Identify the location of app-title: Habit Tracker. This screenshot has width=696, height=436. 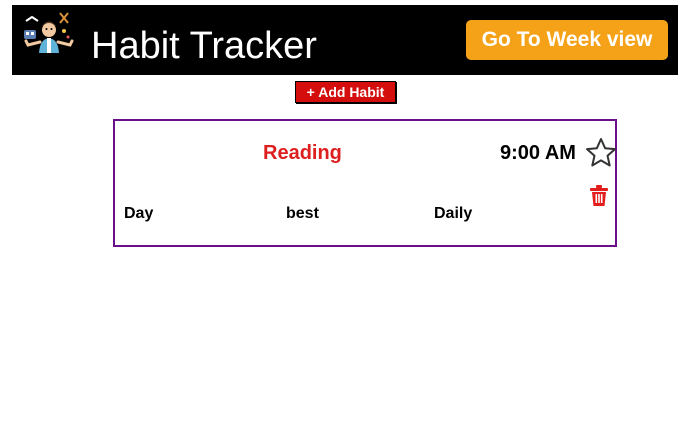
(204, 46).